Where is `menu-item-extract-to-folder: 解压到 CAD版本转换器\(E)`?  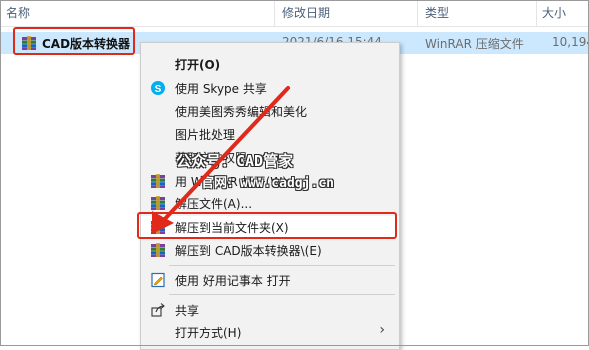
menu-item-extract-to-folder: 解压到 CAD版本转换器\(E) is located at coordinates (270, 250).